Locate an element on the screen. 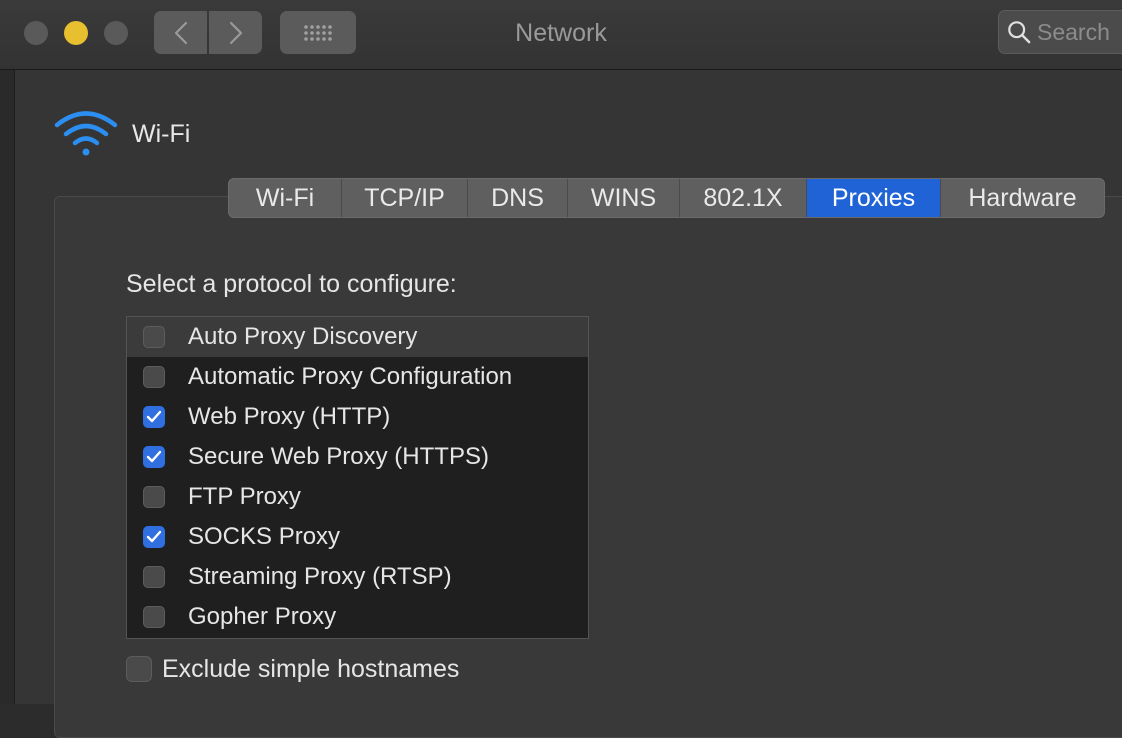 The height and width of the screenshot is (738, 1122). list-item: Web Proxy (HTTP) is located at coordinates (357, 417).